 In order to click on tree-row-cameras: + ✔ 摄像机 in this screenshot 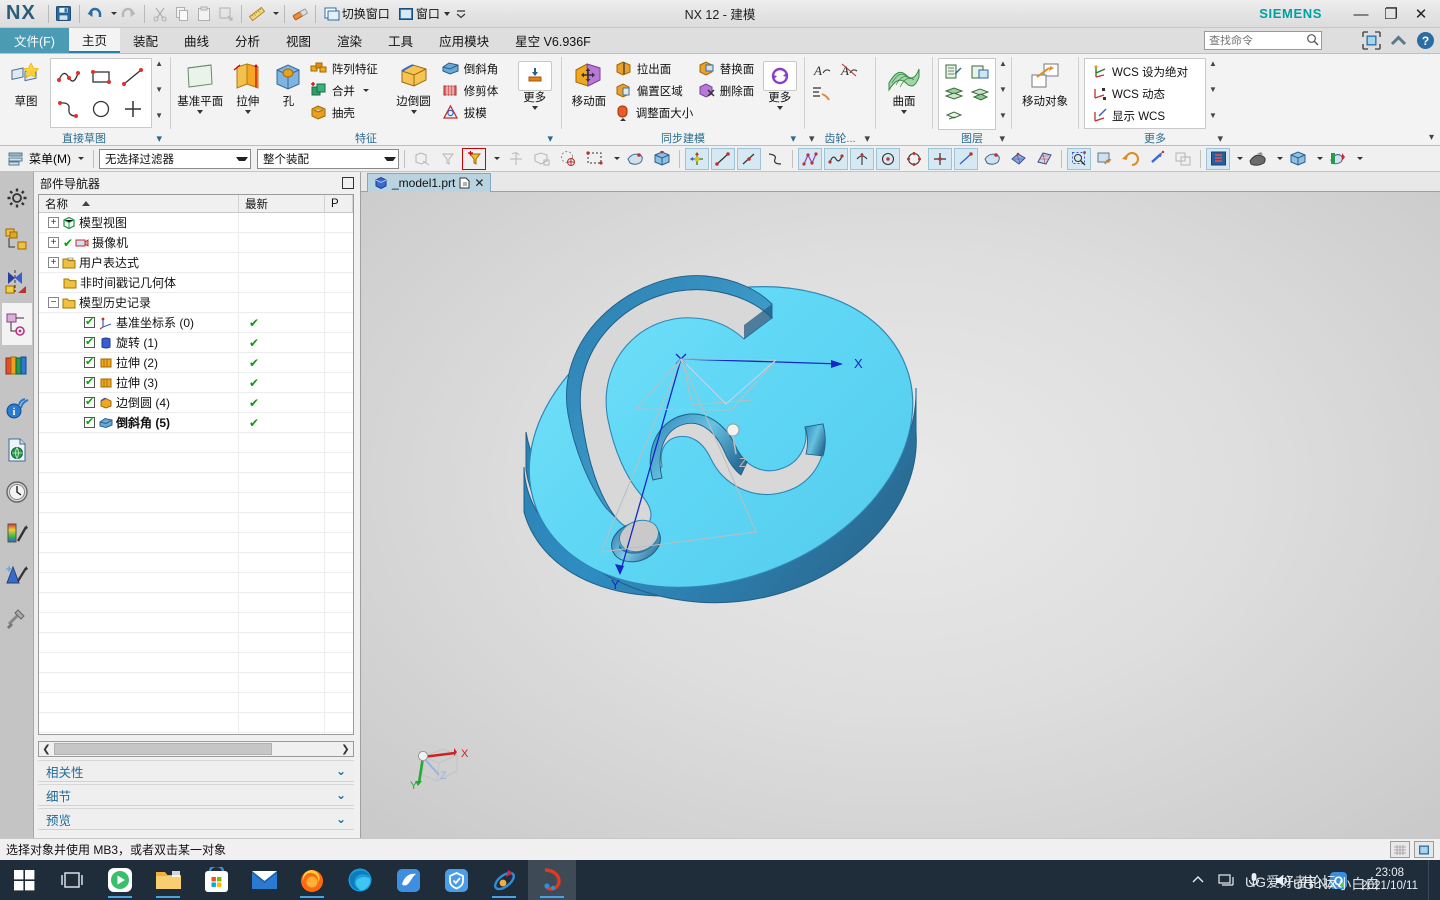, I will do `click(196, 242)`.